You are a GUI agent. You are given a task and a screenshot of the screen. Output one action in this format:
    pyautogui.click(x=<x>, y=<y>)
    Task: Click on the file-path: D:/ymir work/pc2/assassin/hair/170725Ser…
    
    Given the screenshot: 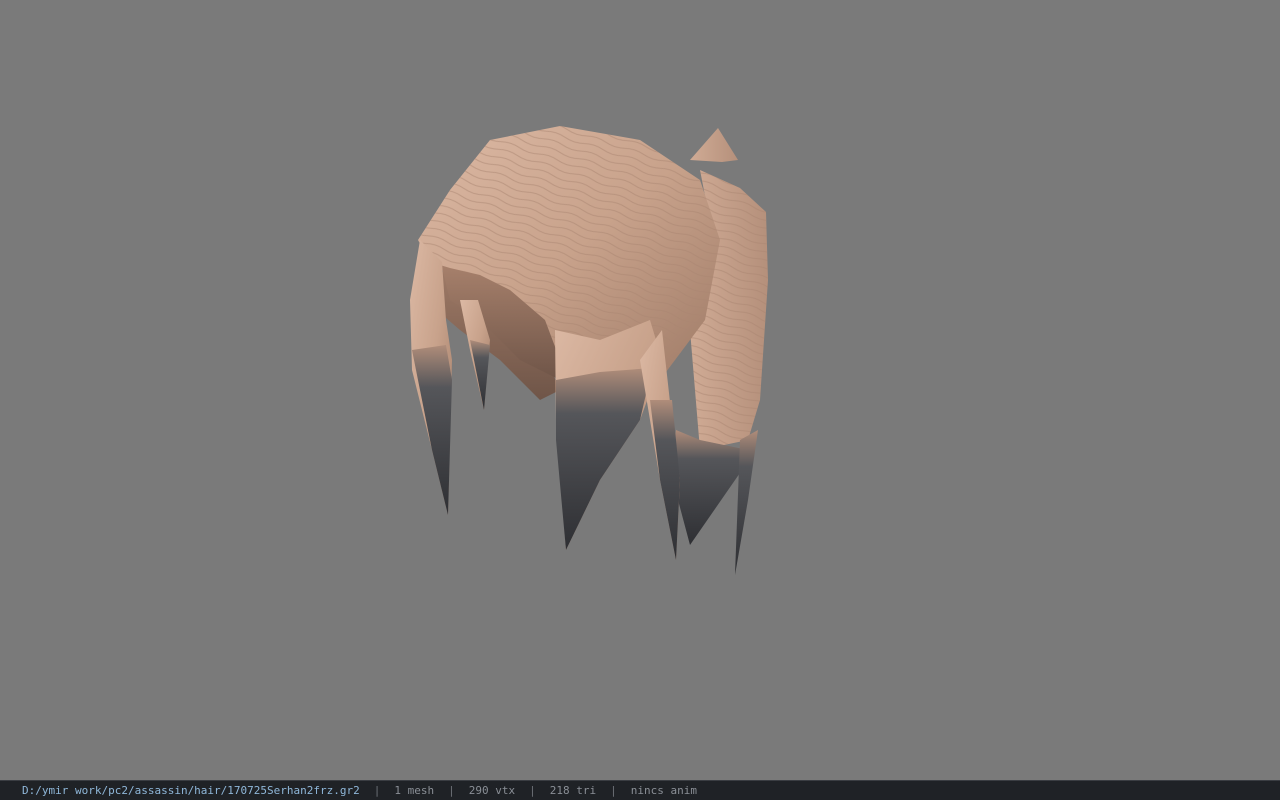 What is the action you would take?
    pyautogui.click(x=191, y=790)
    